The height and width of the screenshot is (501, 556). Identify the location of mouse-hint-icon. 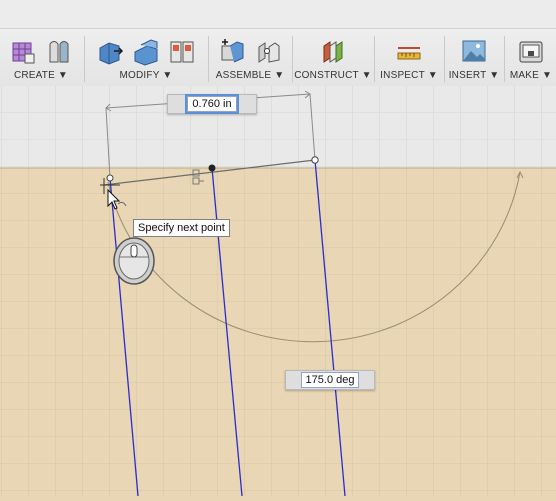
(134, 261).